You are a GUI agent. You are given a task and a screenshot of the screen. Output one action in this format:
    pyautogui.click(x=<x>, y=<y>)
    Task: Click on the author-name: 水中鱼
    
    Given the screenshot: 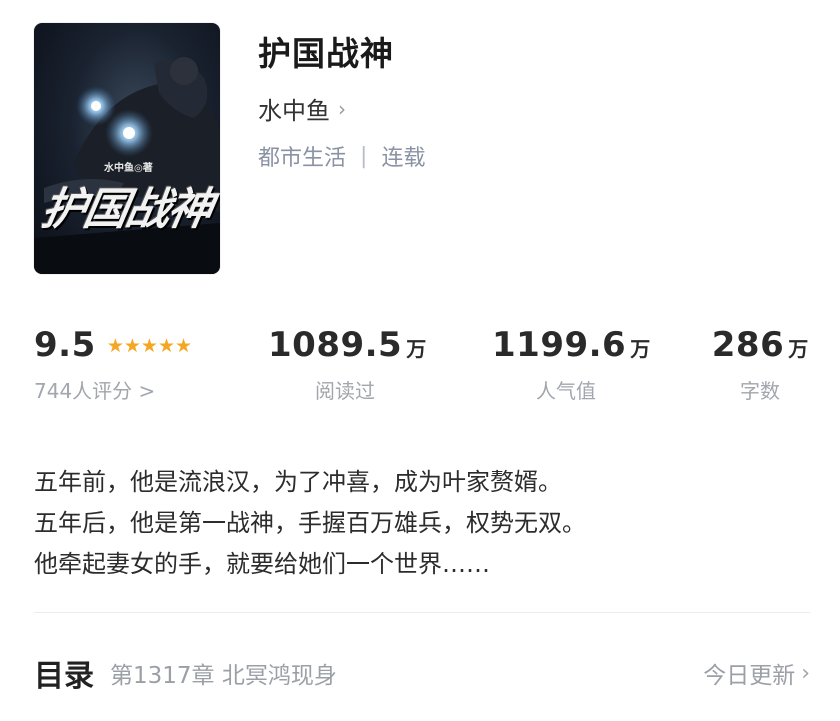 What is the action you would take?
    pyautogui.click(x=294, y=111)
    